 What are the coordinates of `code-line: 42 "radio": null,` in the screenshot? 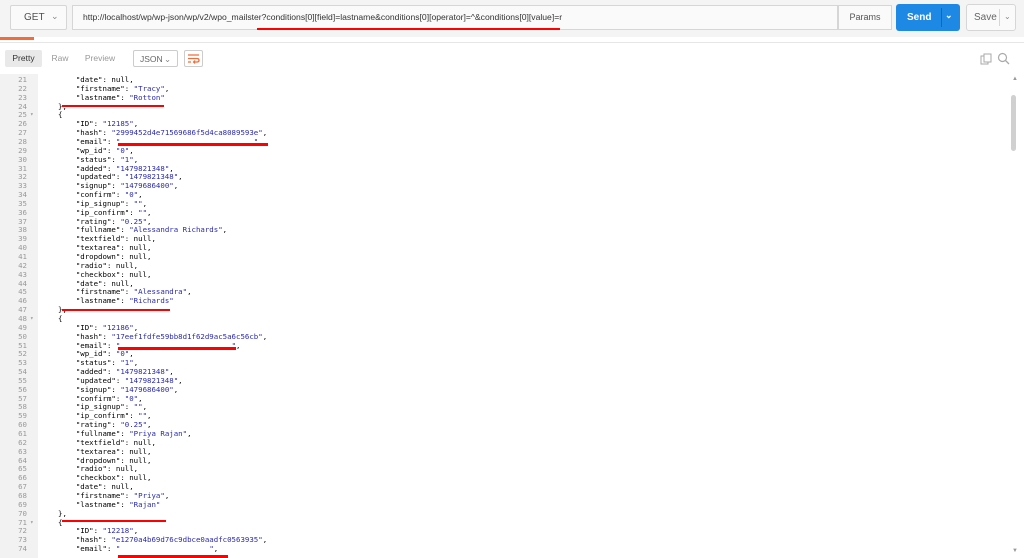 It's located at (505, 266).